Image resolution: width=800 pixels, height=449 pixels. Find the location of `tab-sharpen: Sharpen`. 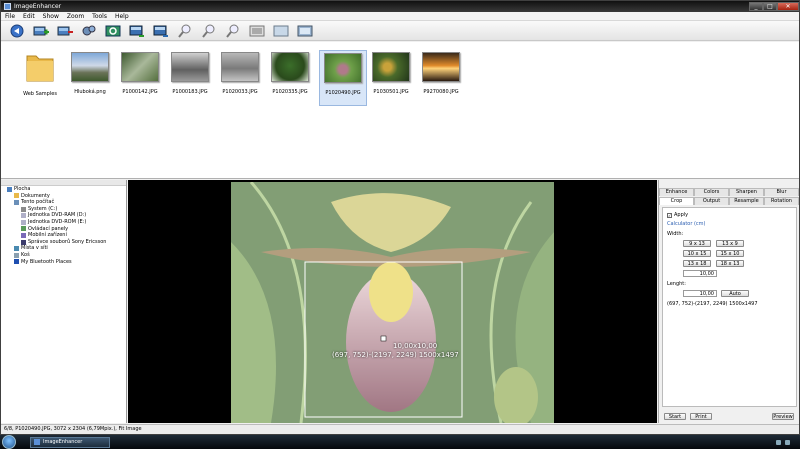

tab-sharpen: Sharpen is located at coordinates (746, 192).